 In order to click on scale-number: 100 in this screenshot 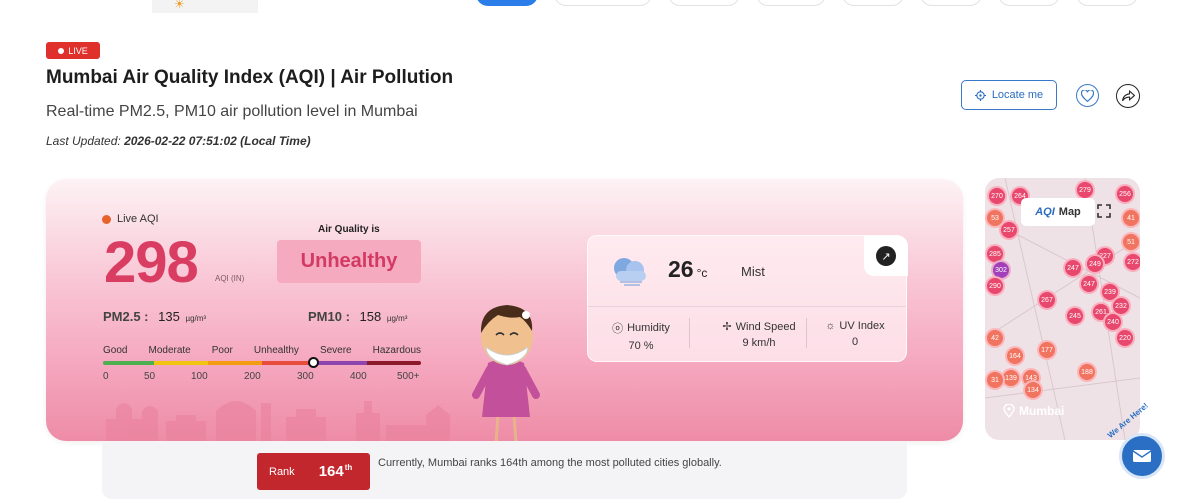, I will do `click(199, 376)`.